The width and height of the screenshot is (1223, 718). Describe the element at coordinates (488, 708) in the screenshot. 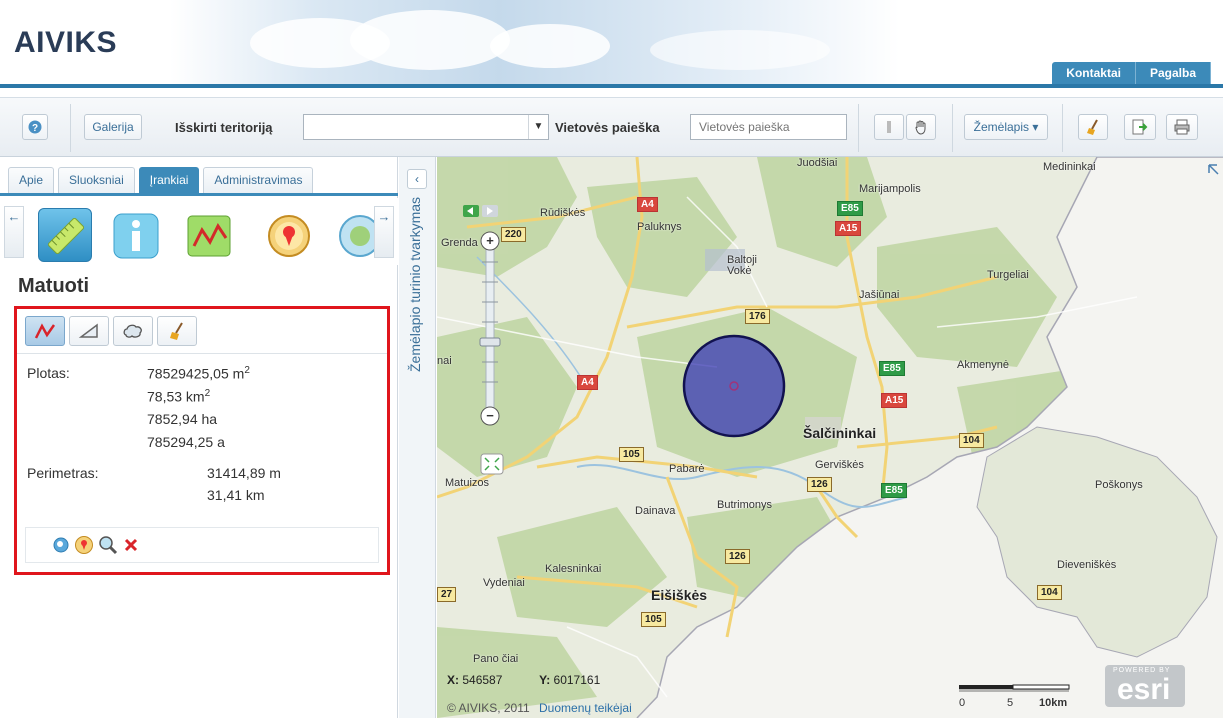

I see `copyright-text: © AIVIKS, 2011` at that location.